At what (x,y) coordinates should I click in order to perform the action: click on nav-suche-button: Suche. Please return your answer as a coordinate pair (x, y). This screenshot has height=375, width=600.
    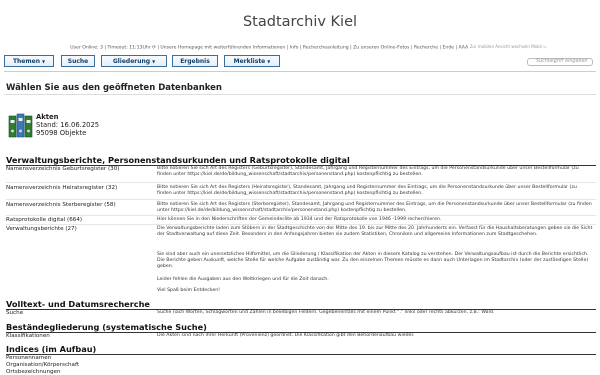
    Looking at the image, I should click on (78, 61).